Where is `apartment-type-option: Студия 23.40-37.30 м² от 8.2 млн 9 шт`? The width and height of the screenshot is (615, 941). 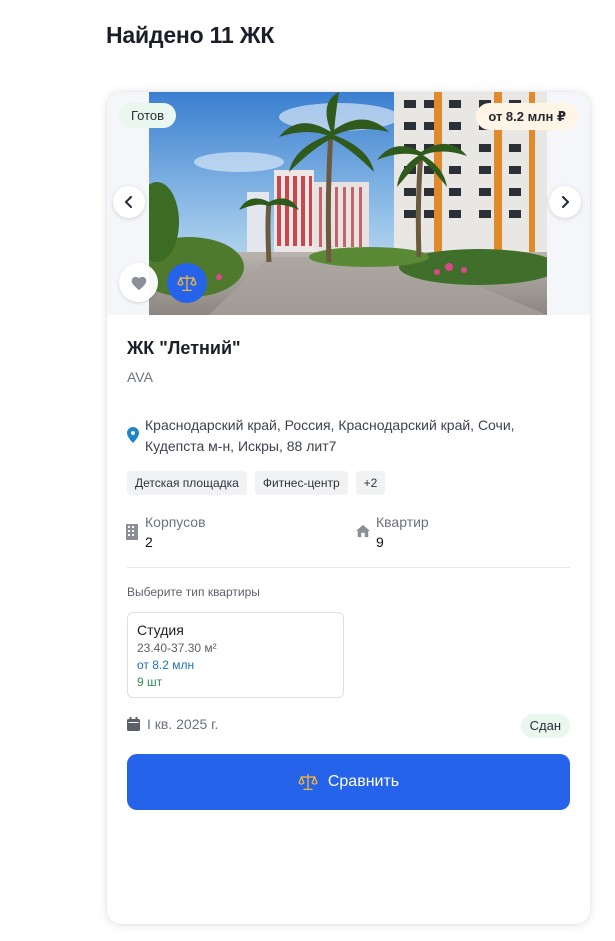 apartment-type-option: Студия 23.40-37.30 м² от 8.2 млн 9 шт is located at coordinates (235, 655).